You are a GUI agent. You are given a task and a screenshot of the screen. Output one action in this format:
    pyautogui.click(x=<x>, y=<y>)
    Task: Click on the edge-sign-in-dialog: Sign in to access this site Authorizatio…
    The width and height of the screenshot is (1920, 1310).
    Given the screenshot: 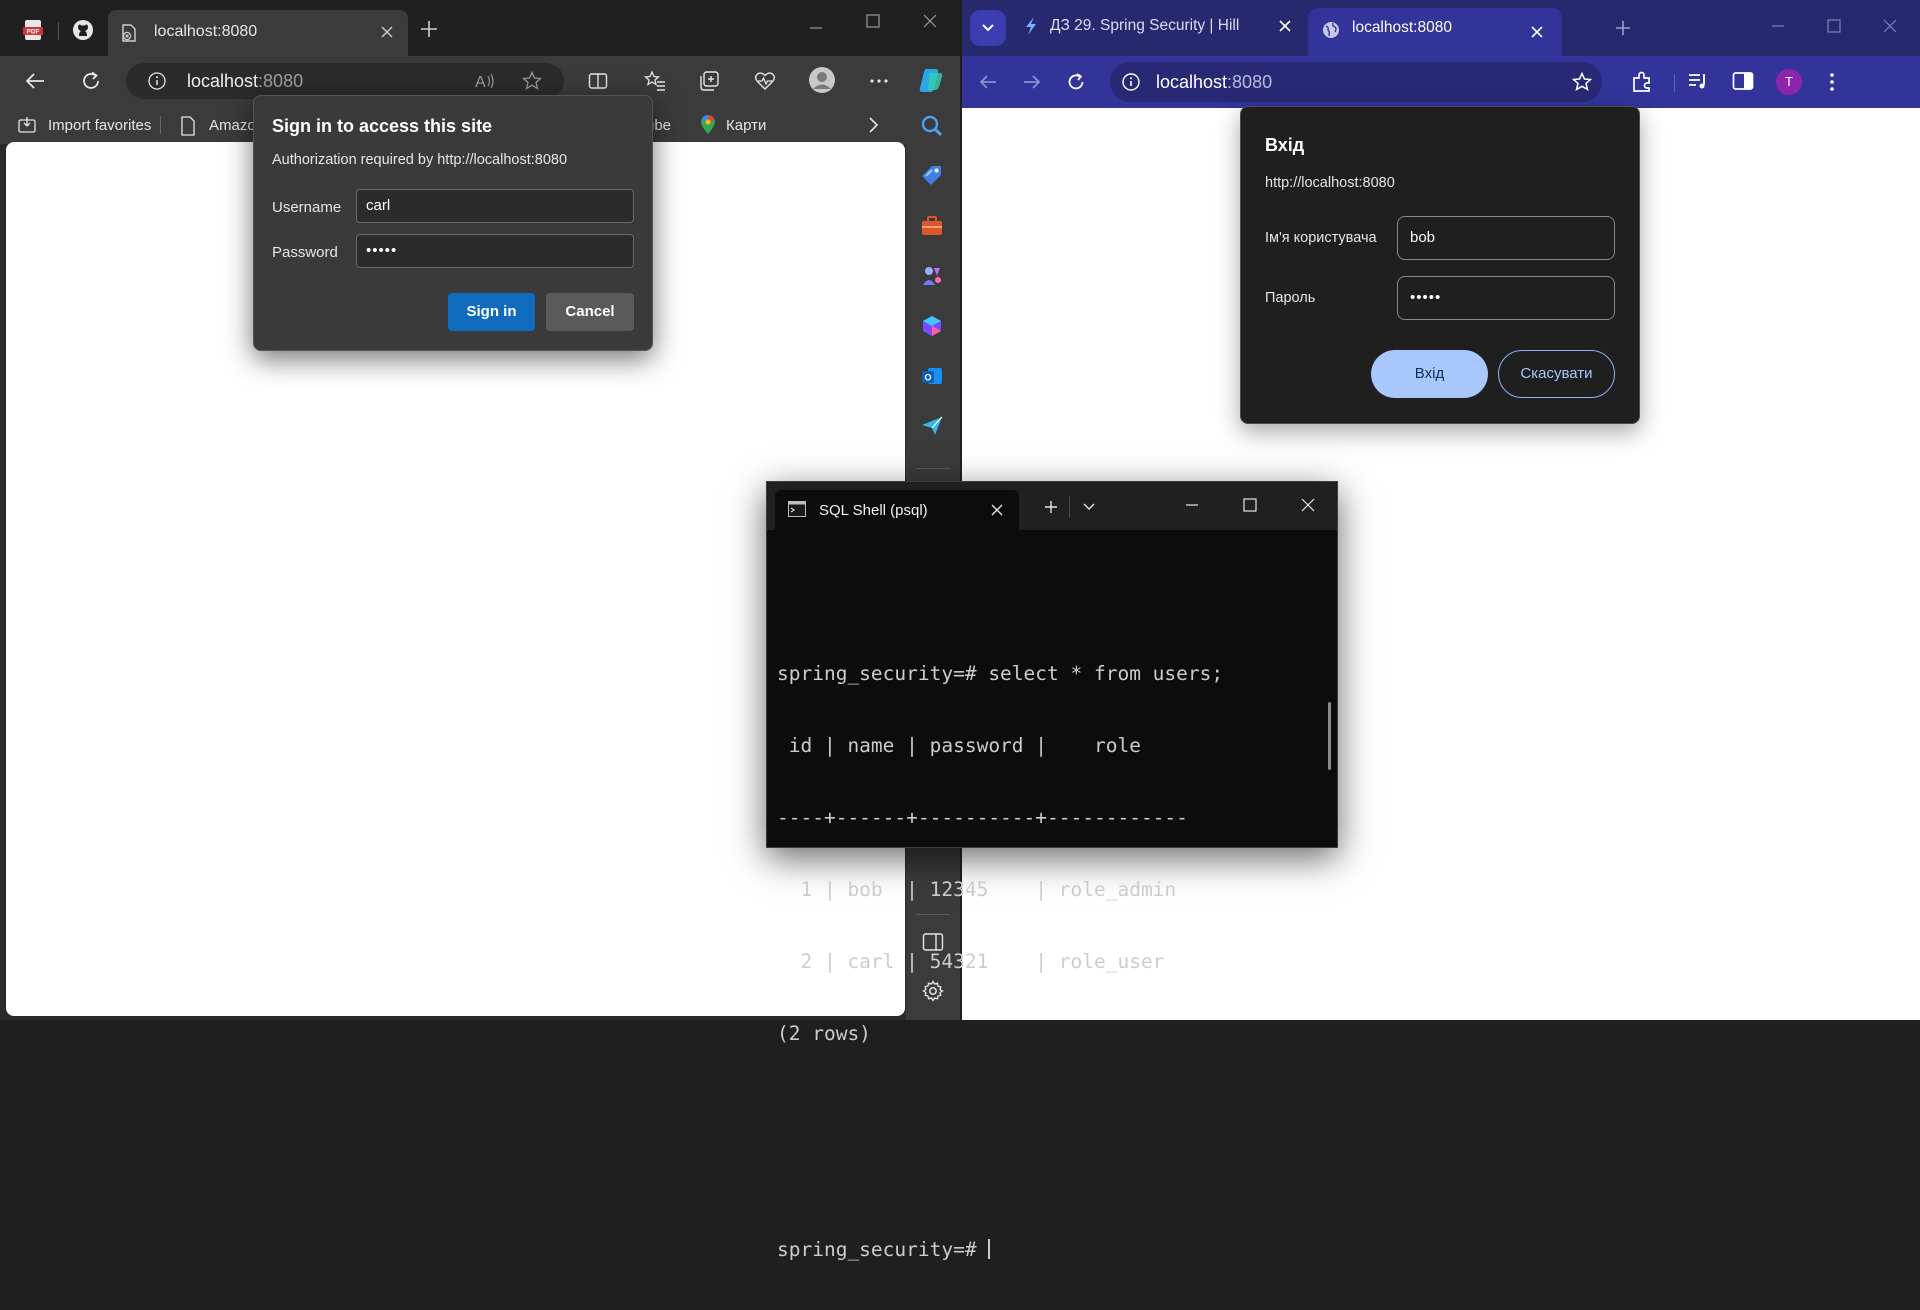 What is the action you would take?
    pyautogui.click(x=453, y=223)
    